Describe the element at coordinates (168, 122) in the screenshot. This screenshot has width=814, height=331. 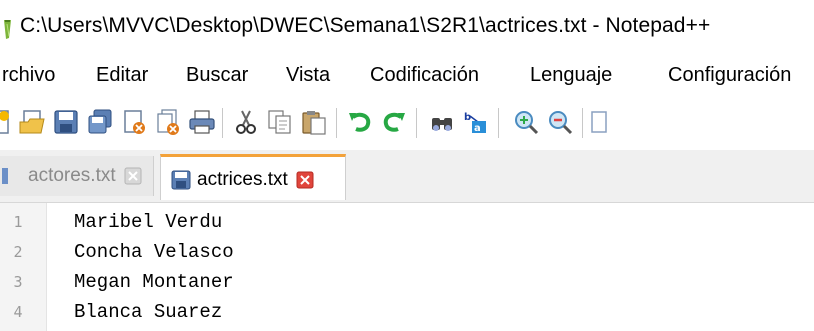
I see `close-all-icon` at that location.